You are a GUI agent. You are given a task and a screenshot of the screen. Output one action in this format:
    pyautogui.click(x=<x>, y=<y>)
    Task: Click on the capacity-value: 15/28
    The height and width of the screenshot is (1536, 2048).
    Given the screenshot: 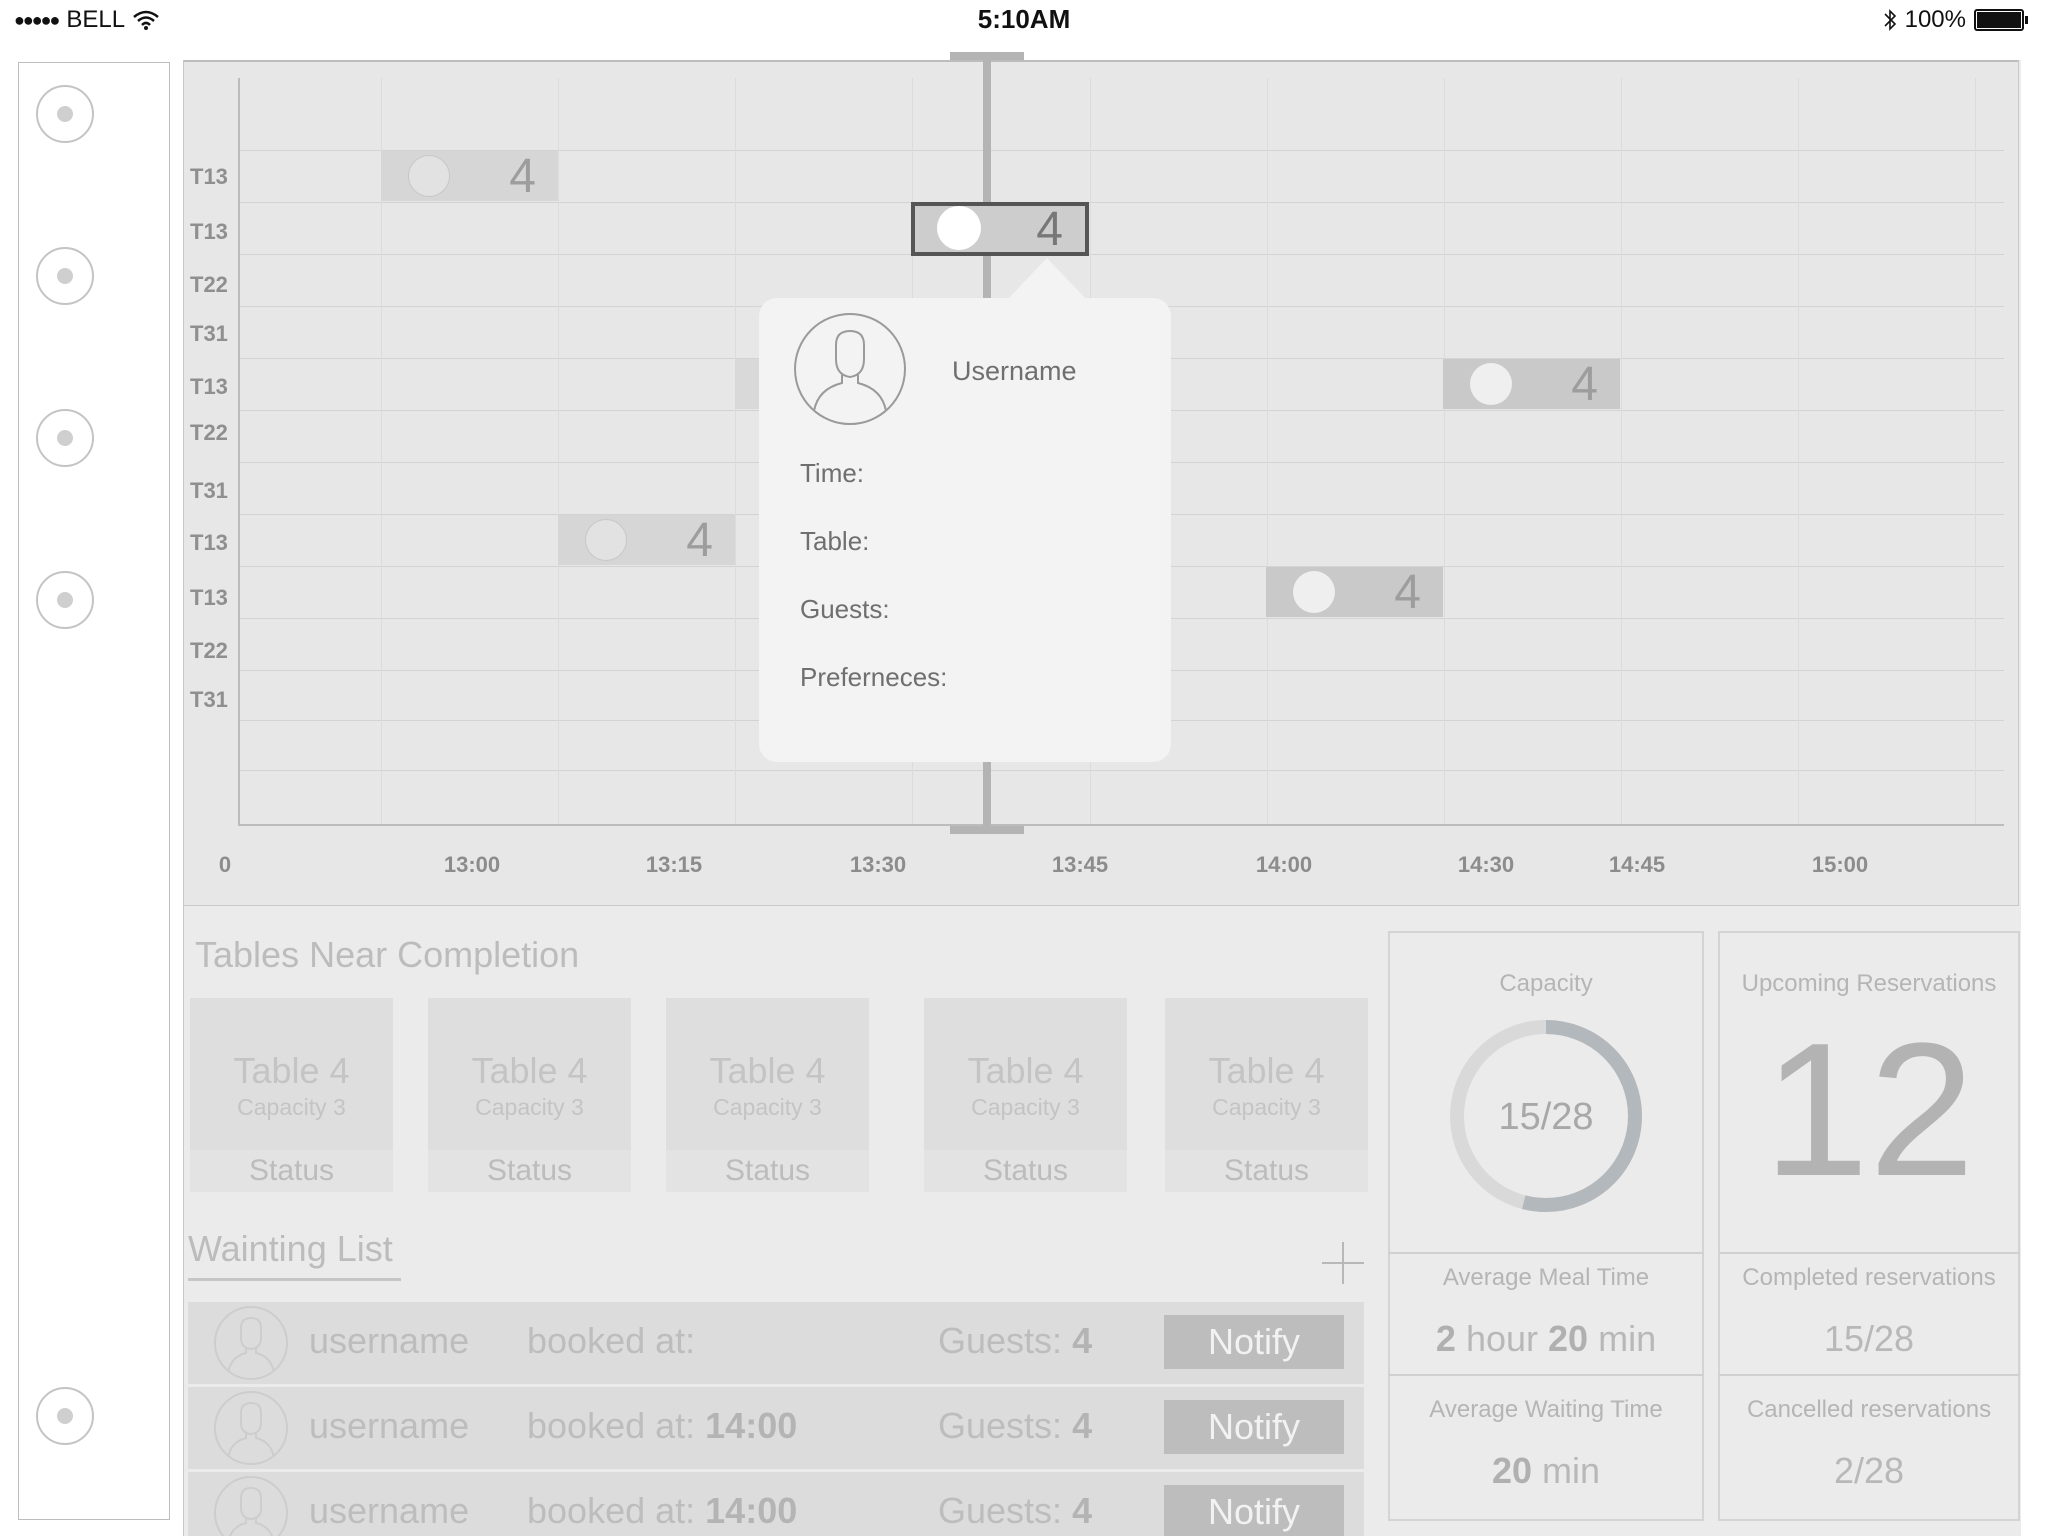 What is the action you would take?
    pyautogui.click(x=1546, y=1117)
    